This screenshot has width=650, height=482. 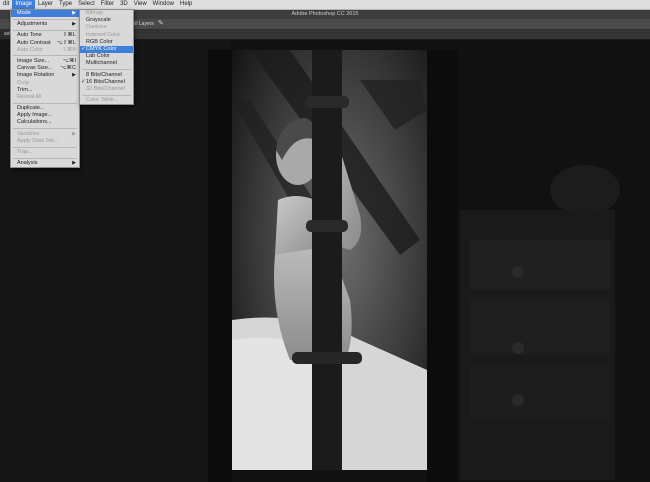 What do you see at coordinates (29, 96) in the screenshot?
I see `menu-item-reveal-all-label: Reveal All` at bounding box center [29, 96].